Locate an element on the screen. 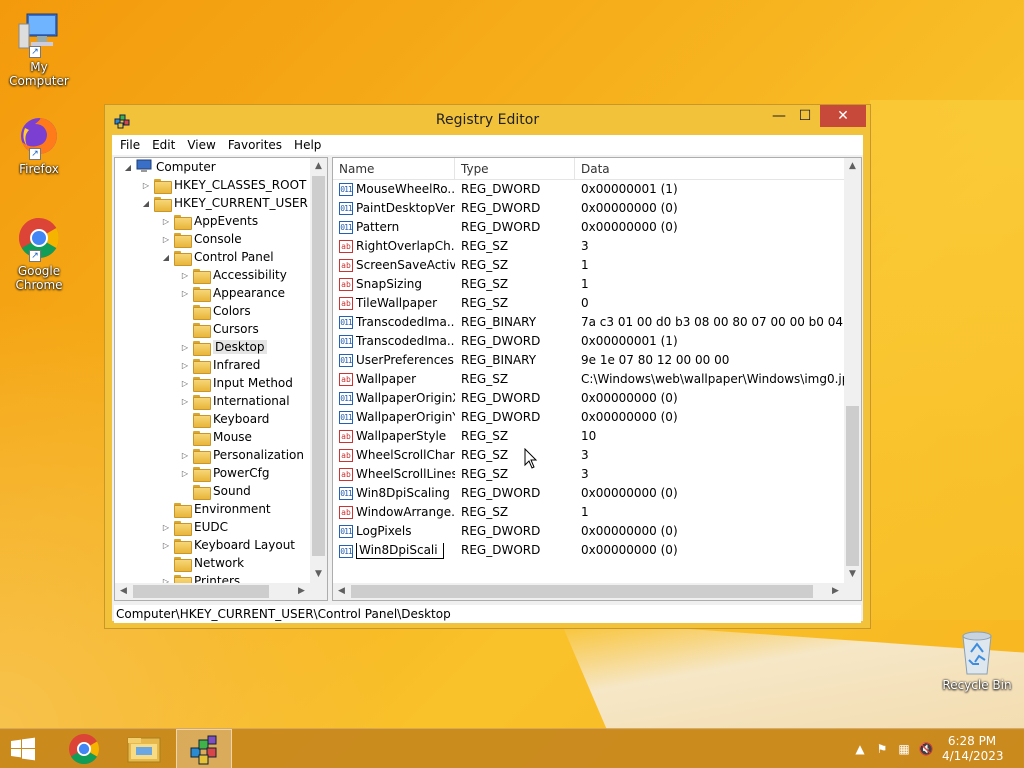  table-row: ab WallpaperStyle REG_SZ 10 is located at coordinates (588, 436).